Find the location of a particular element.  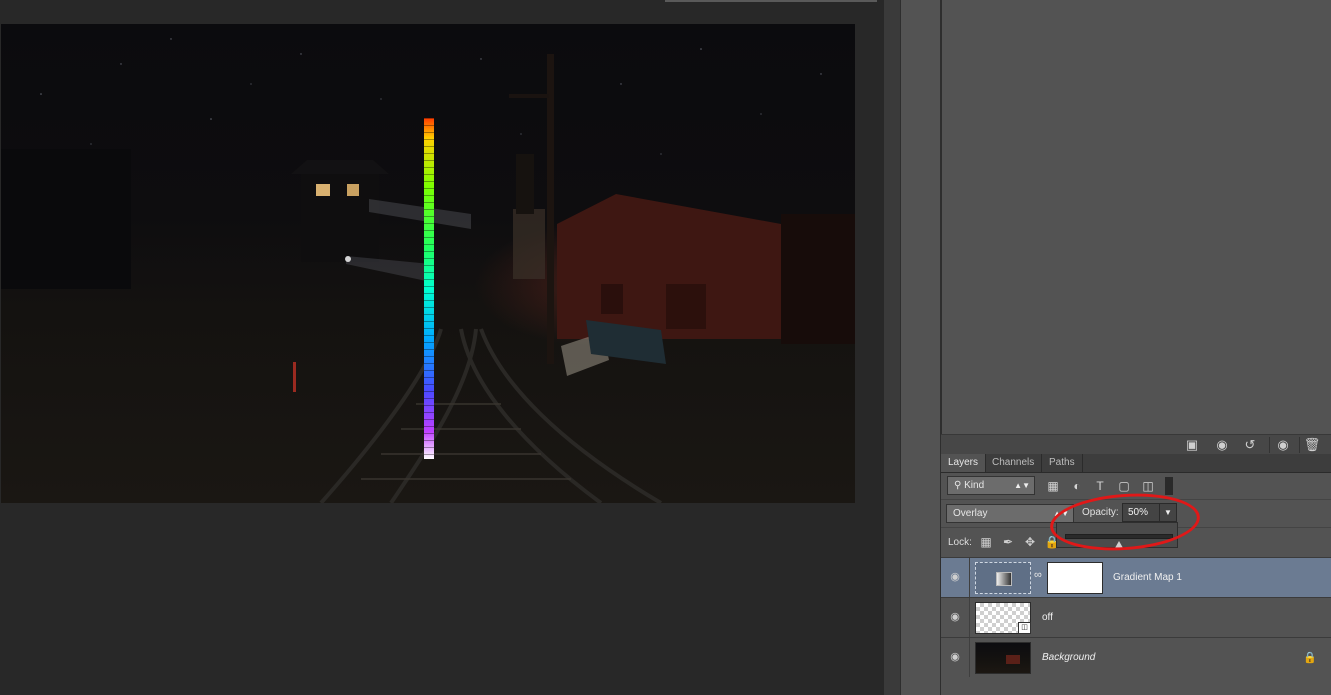

chain-link-icon: ∞ is located at coordinates (1039, 577).